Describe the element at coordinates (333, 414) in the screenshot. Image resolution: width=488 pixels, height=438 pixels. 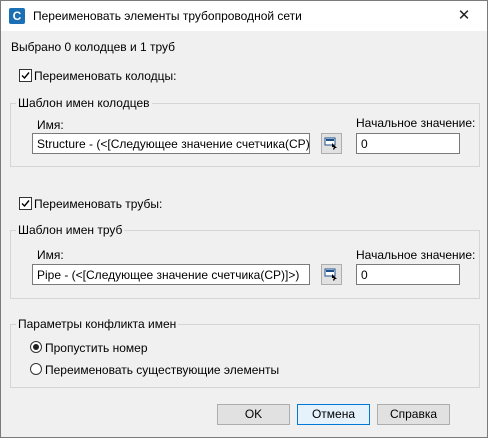
I see `cancel-button: Отмена` at that location.